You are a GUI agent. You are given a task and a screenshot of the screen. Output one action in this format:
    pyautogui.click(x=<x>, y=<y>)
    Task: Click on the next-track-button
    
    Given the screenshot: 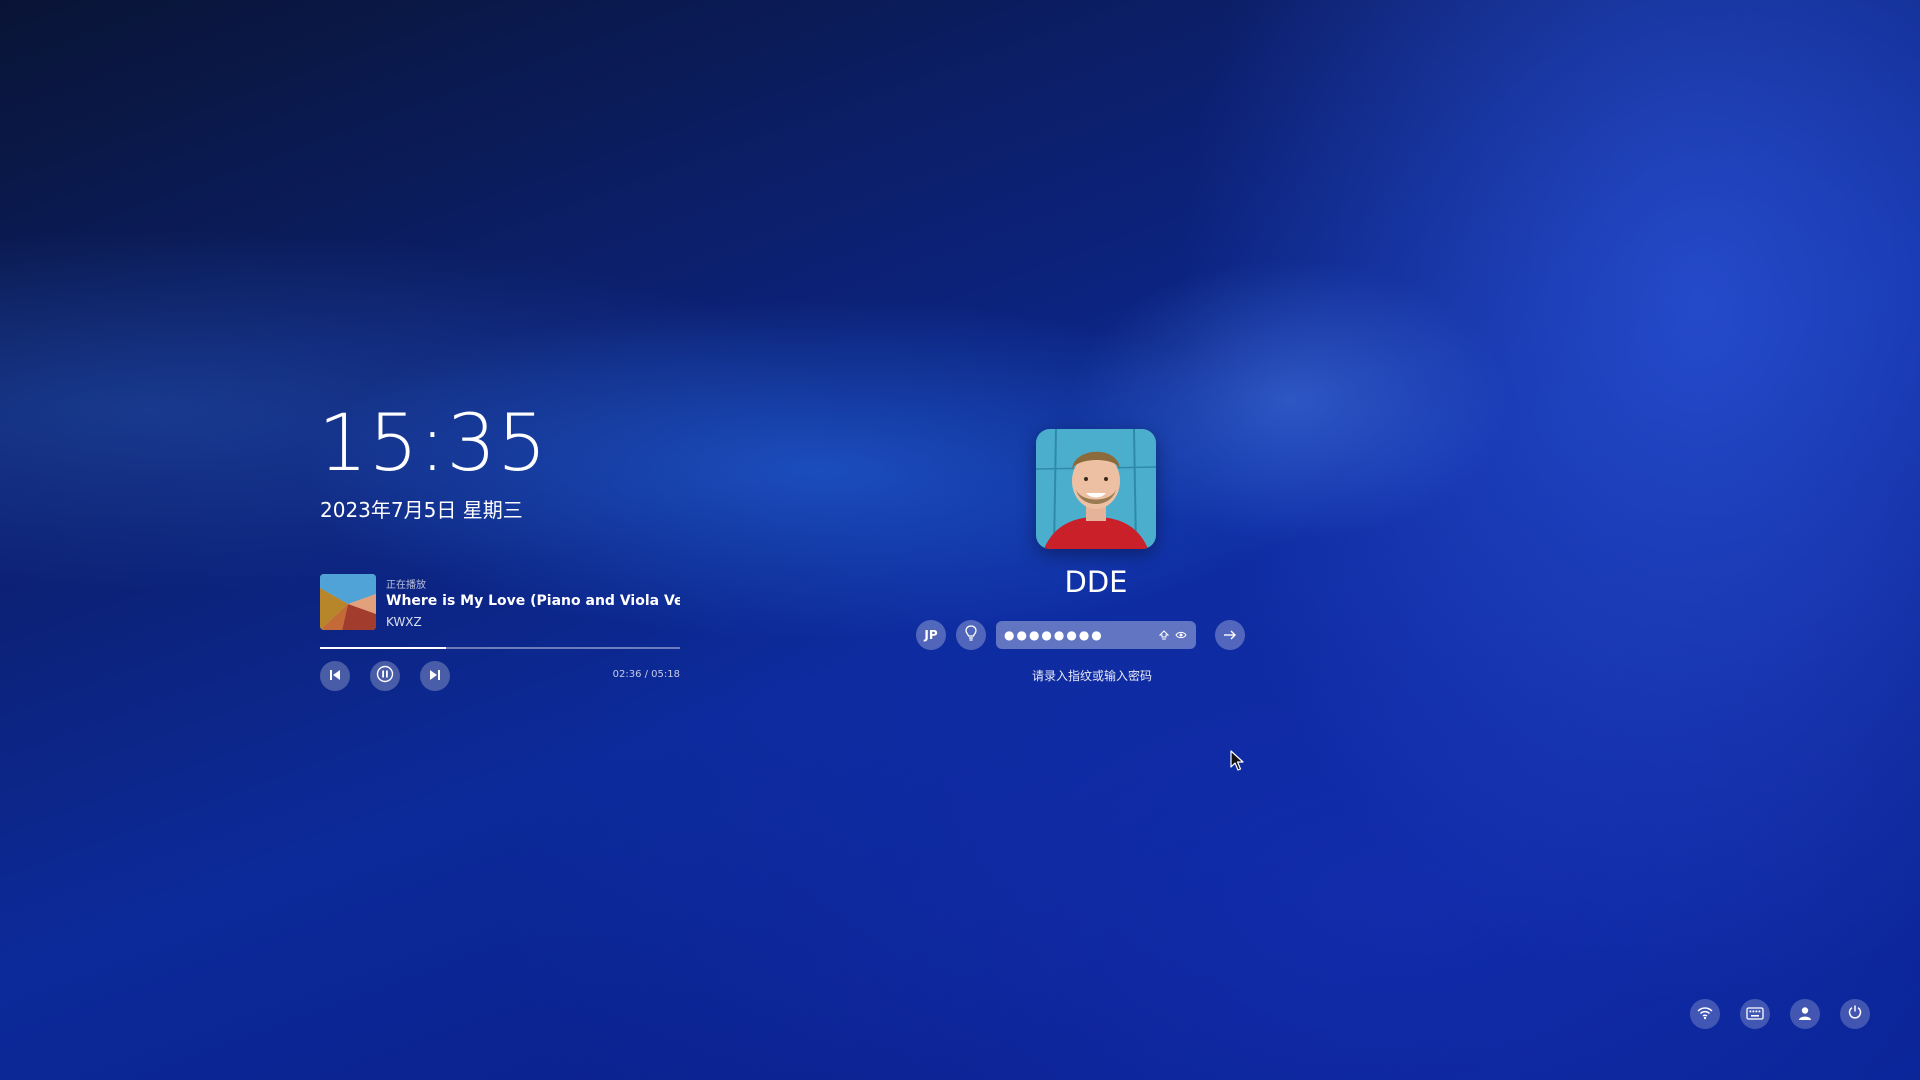 What is the action you would take?
    pyautogui.click(x=435, y=676)
    